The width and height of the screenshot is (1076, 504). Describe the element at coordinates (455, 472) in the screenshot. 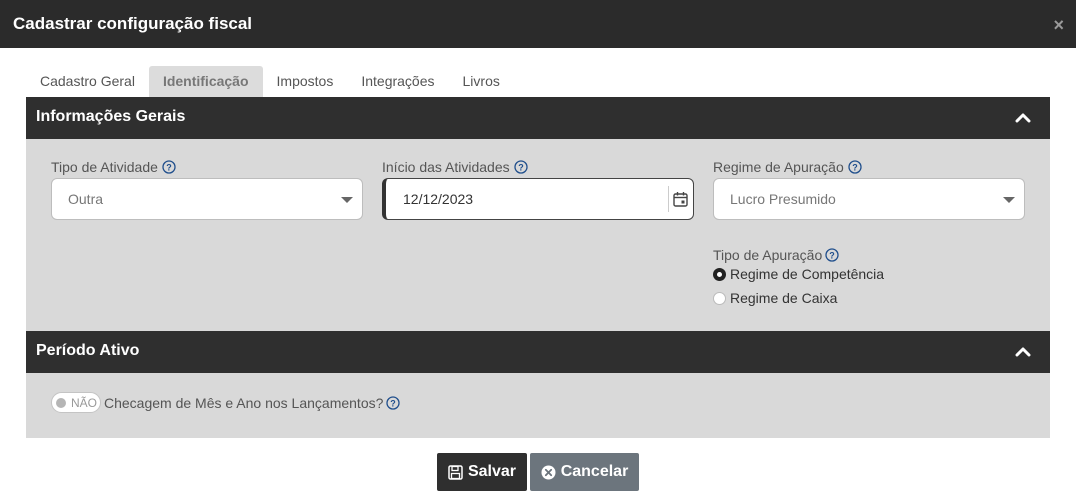

I see `save-icon` at that location.